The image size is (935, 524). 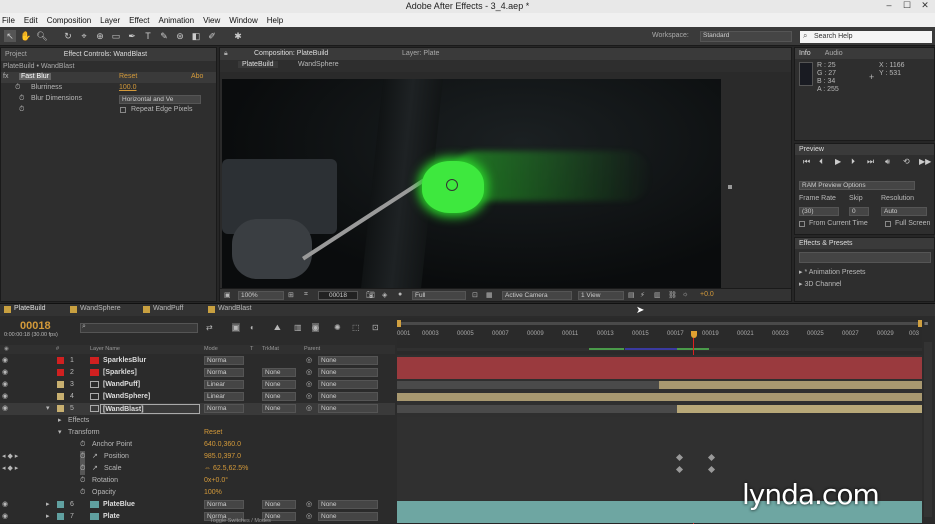 What do you see at coordinates (48, 409) in the screenshot?
I see `expand-arrow-icon: ▾` at bounding box center [48, 409].